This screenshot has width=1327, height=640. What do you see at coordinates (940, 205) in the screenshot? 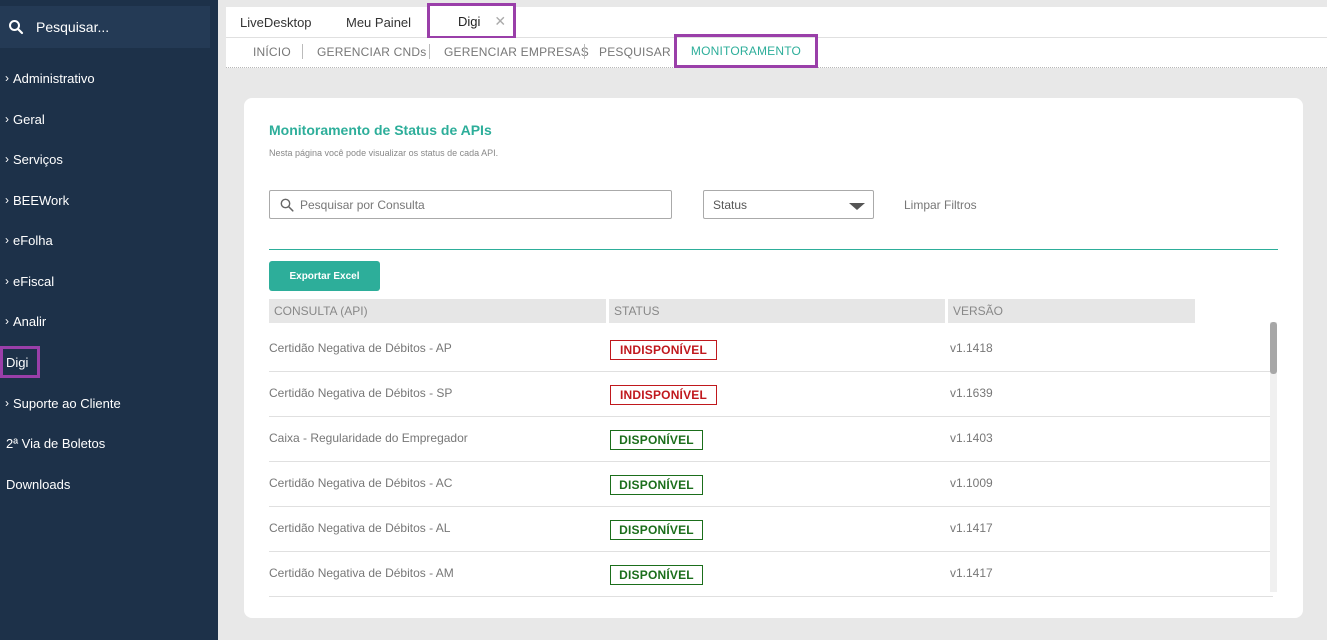
I see `clear-filters-link: Limpar Filtros` at bounding box center [940, 205].